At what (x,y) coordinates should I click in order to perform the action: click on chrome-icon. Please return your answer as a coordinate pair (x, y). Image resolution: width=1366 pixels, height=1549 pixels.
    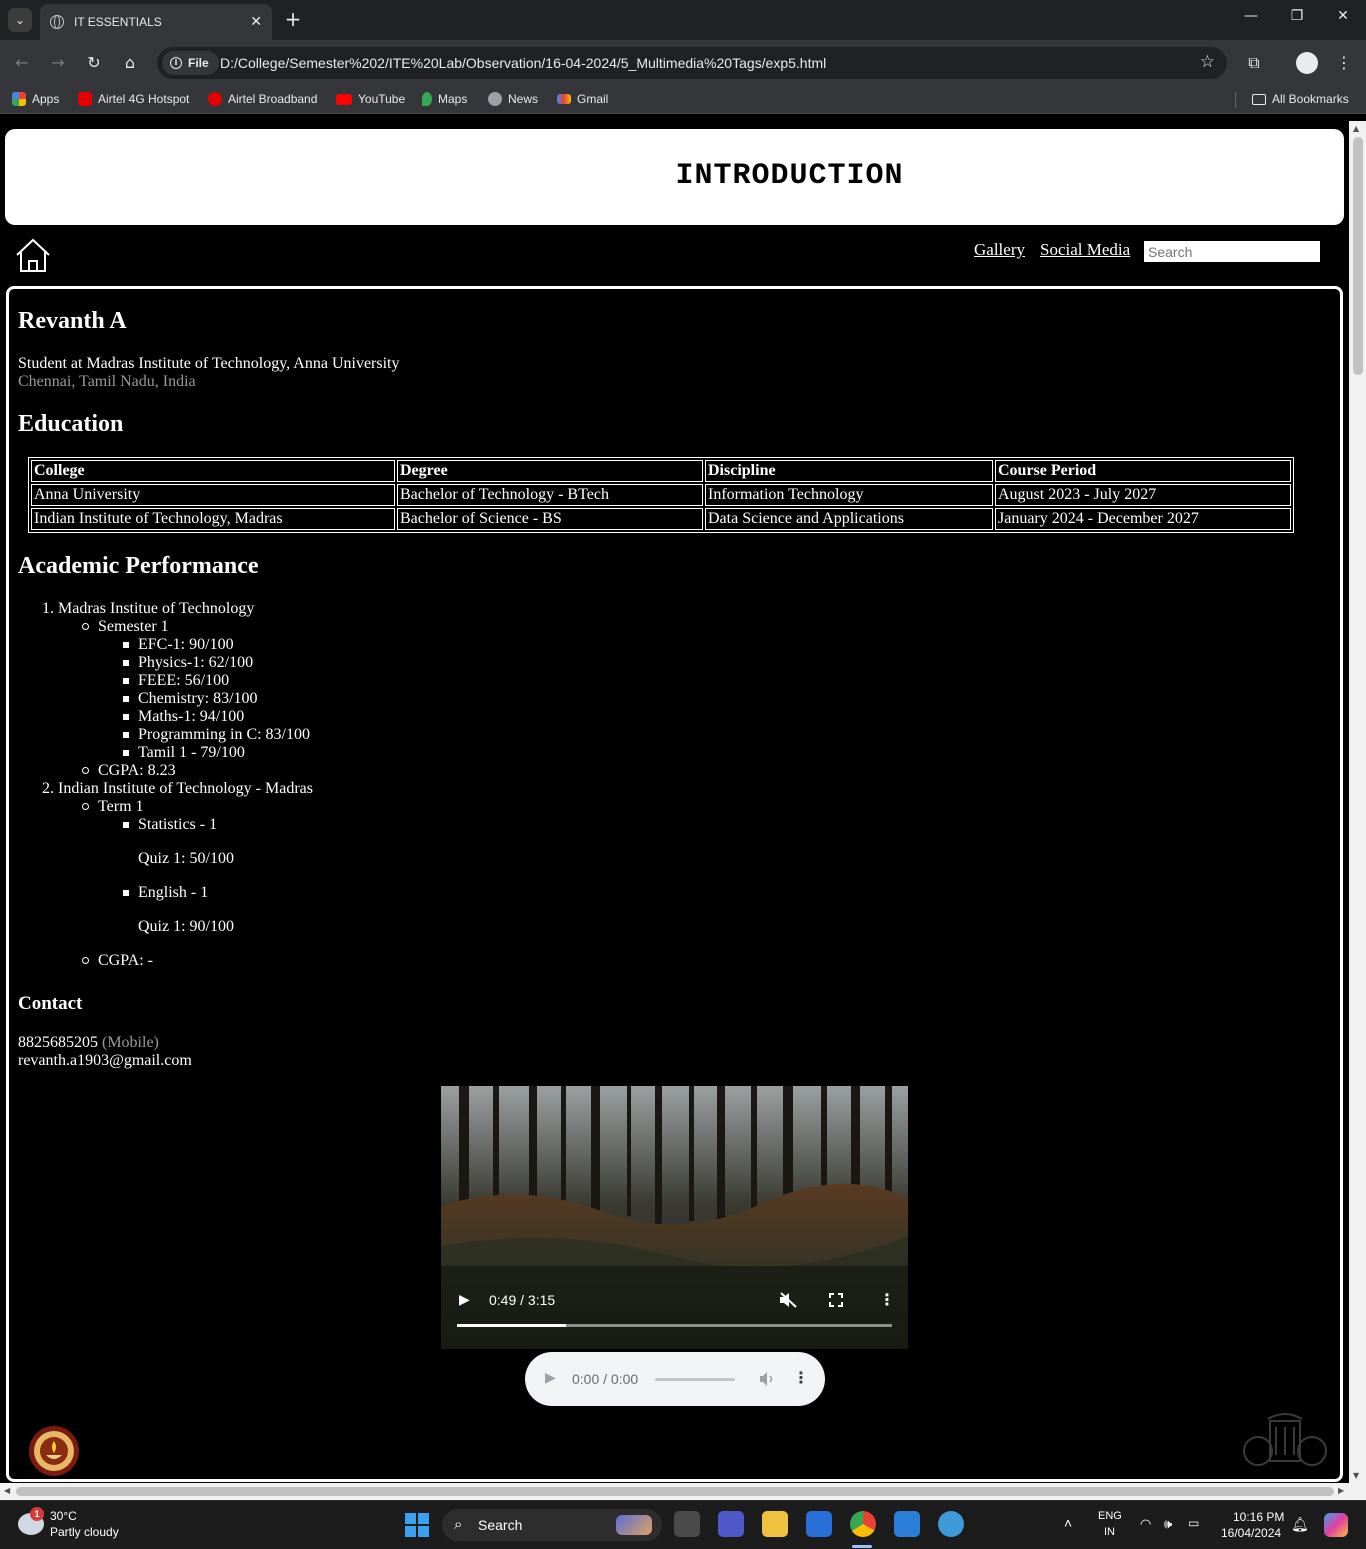
    Looking at the image, I should click on (863, 1524).